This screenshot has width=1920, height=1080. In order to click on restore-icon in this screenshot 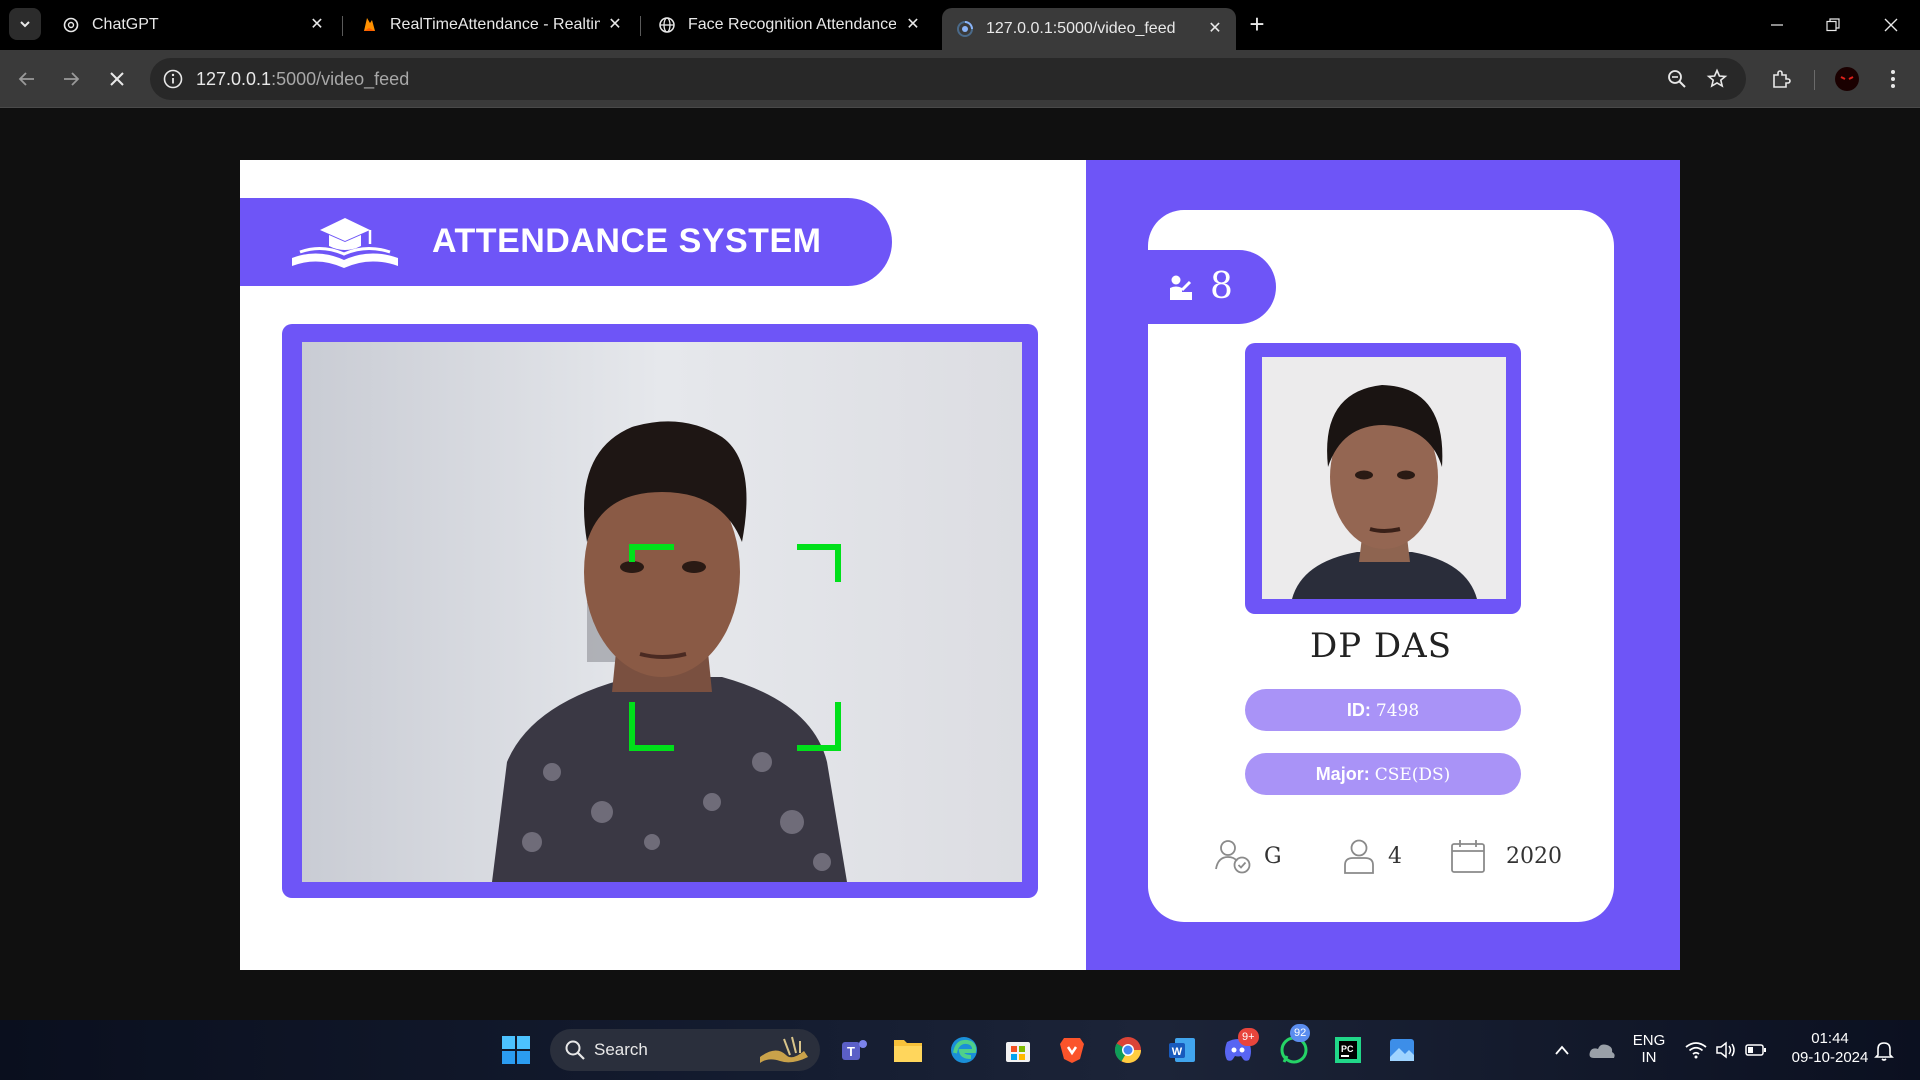, I will do `click(1833, 25)`.